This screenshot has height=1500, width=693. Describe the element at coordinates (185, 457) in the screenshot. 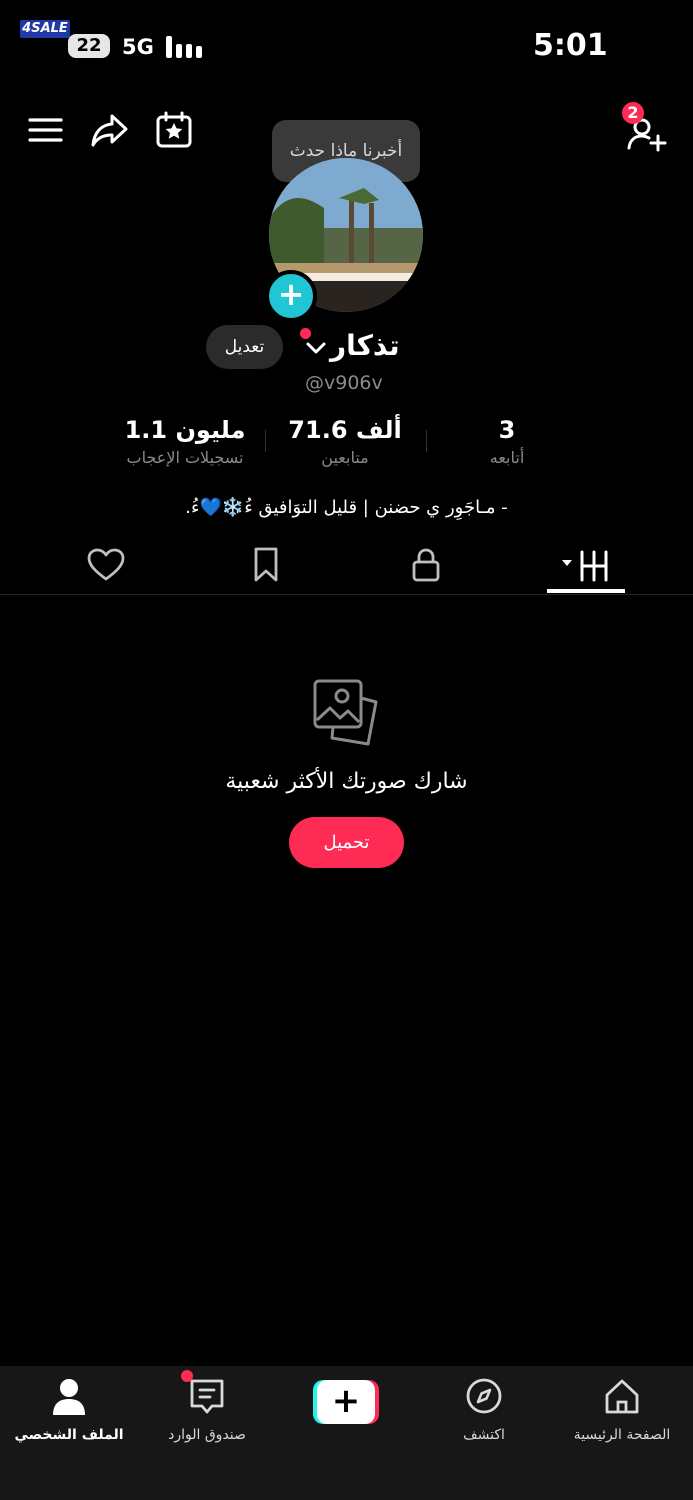

I see `likes-label: تسجيلات الإعجاب` at that location.